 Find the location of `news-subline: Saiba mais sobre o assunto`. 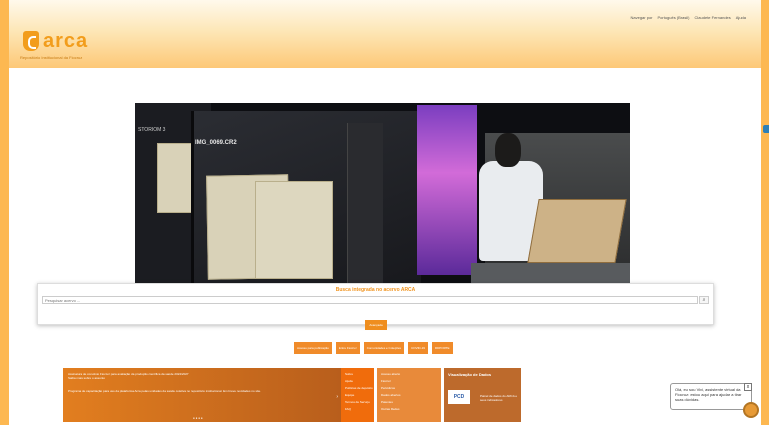

news-subline: Saiba mais sobre o assunto is located at coordinates (86, 378).